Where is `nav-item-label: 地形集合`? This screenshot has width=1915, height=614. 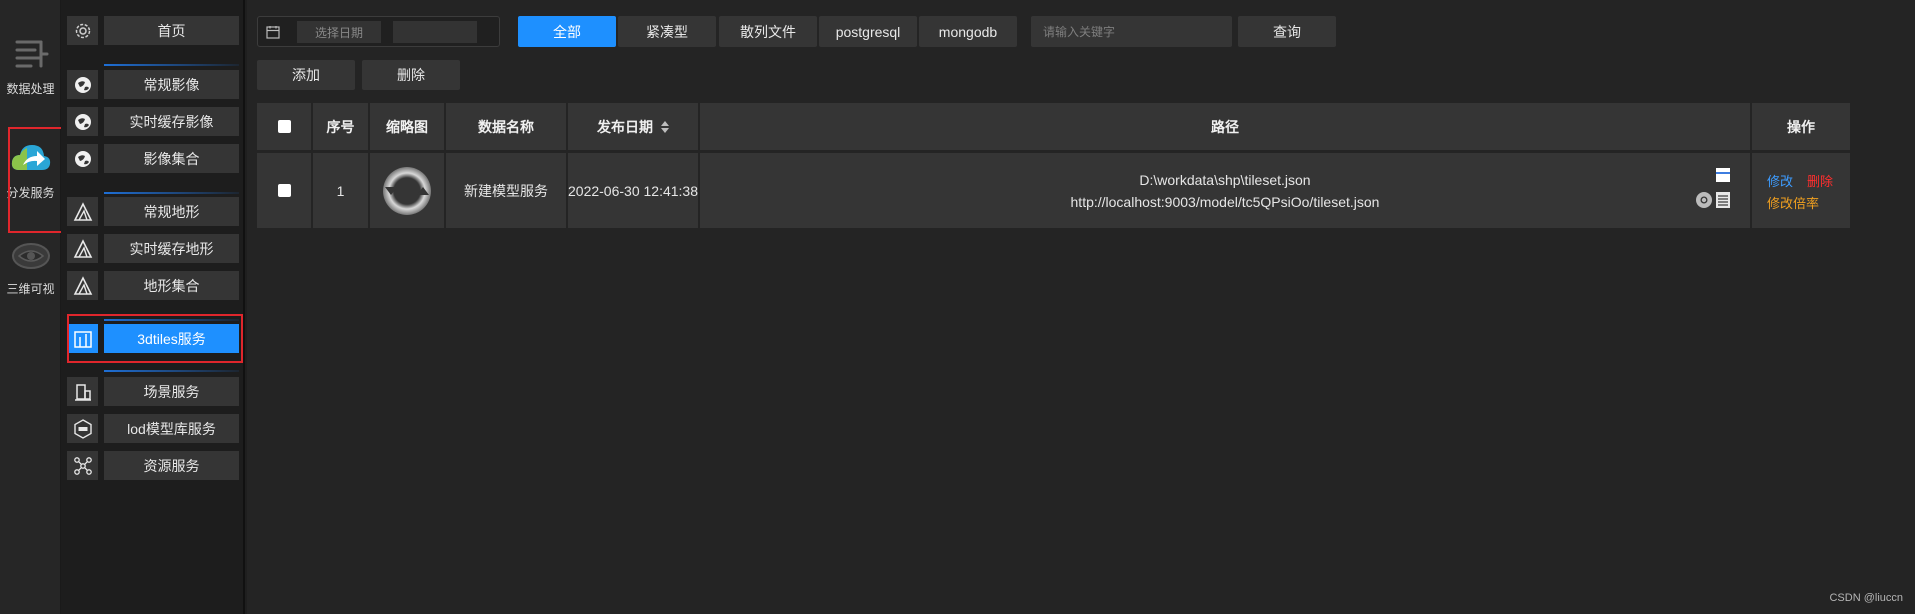
nav-item-label: 地形集合 is located at coordinates (171, 285).